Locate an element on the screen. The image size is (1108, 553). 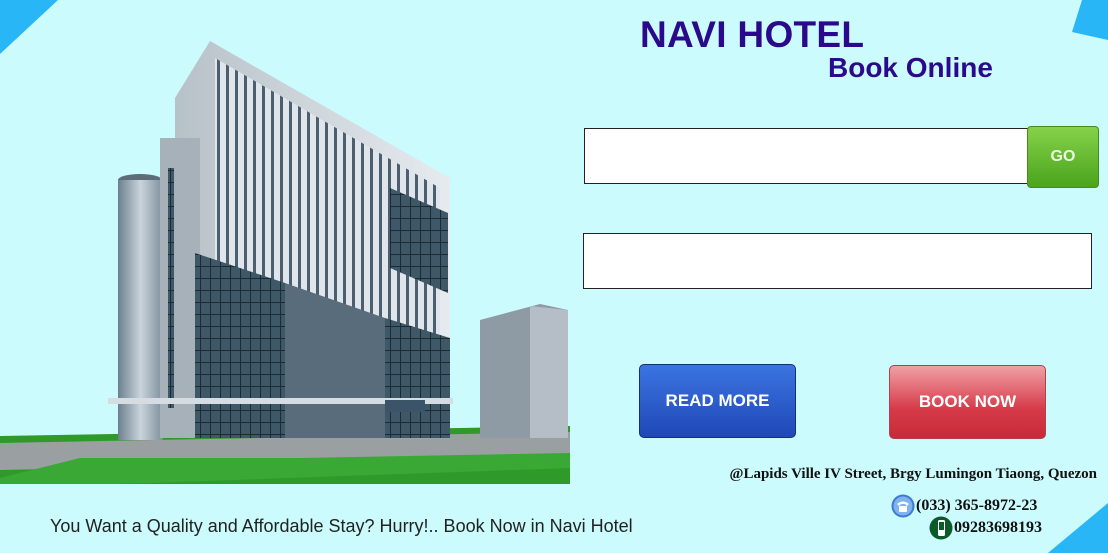
booking-search-input is located at coordinates (807, 156).